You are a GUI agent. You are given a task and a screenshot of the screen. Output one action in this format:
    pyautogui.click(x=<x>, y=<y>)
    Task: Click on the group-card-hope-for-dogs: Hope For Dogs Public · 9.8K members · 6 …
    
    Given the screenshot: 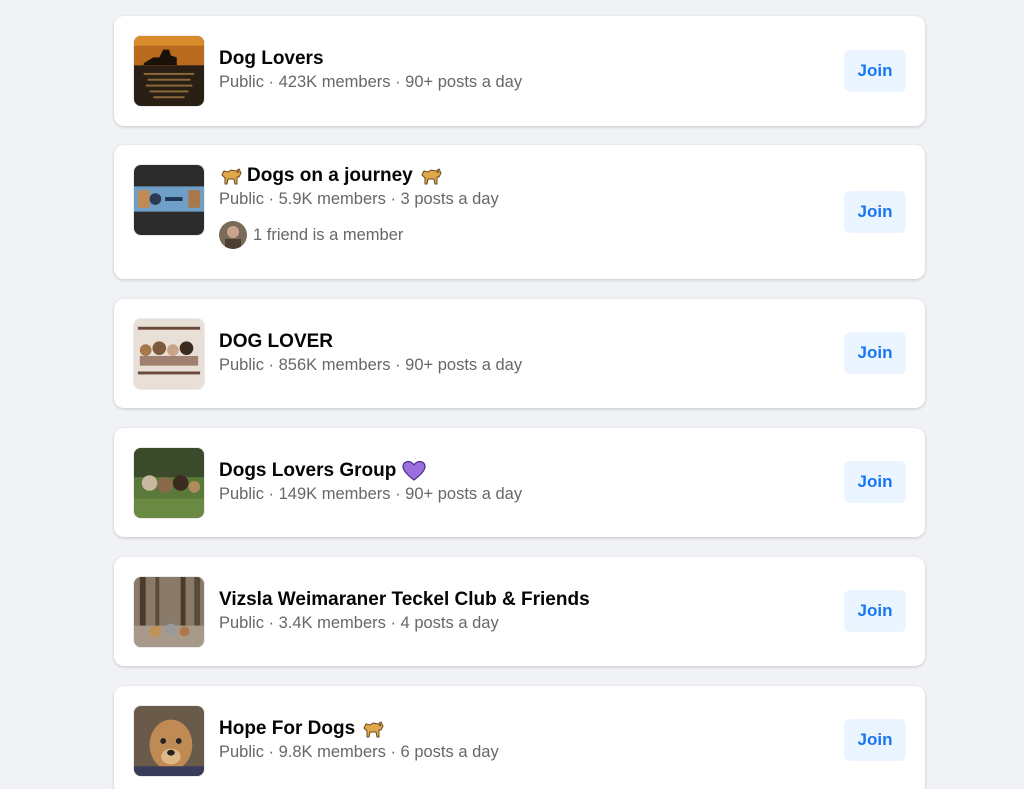 What is the action you would take?
    pyautogui.click(x=519, y=737)
    